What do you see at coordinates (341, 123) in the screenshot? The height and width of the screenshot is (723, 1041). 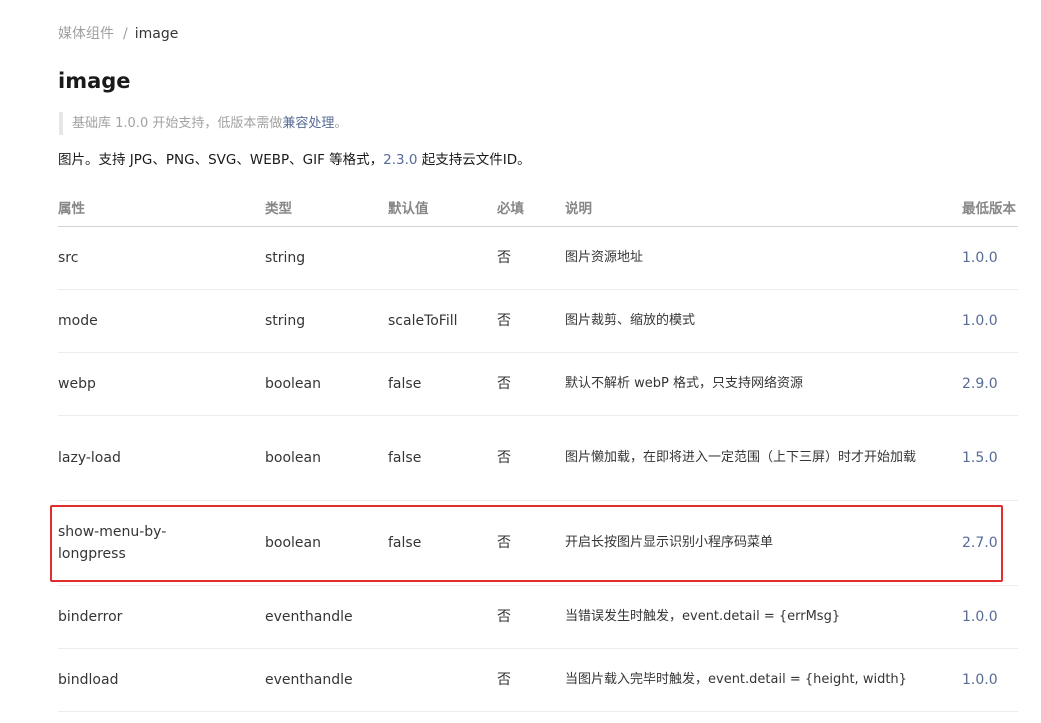 I see `support-note-suffix: 。` at bounding box center [341, 123].